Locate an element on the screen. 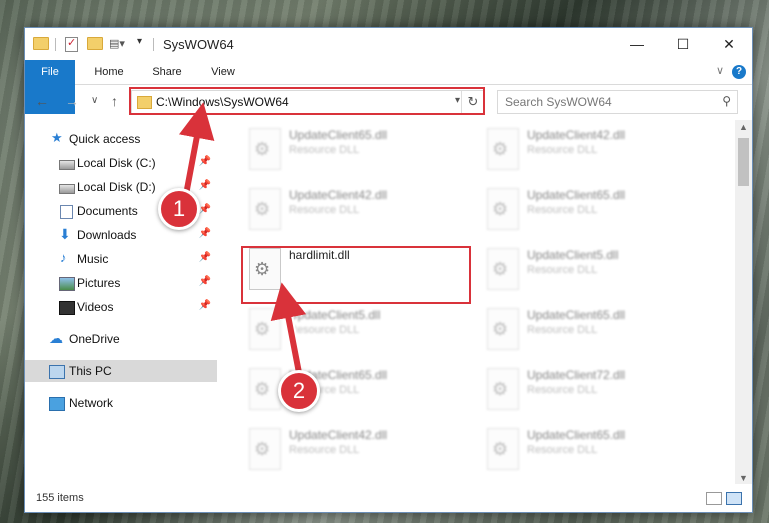 The height and width of the screenshot is (523, 769). step-2-badge: 2 is located at coordinates (299, 391).